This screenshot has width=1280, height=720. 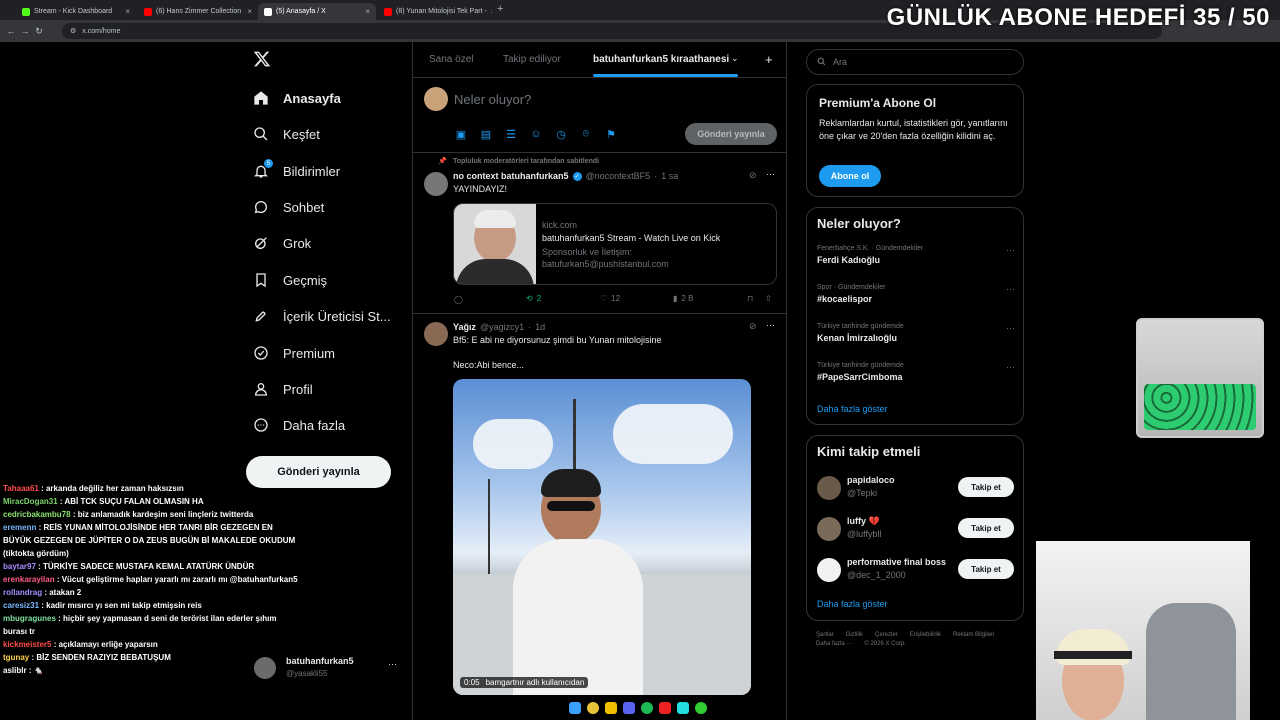 I want to click on compose-input: Neler oluyor?, so click(x=492, y=99).